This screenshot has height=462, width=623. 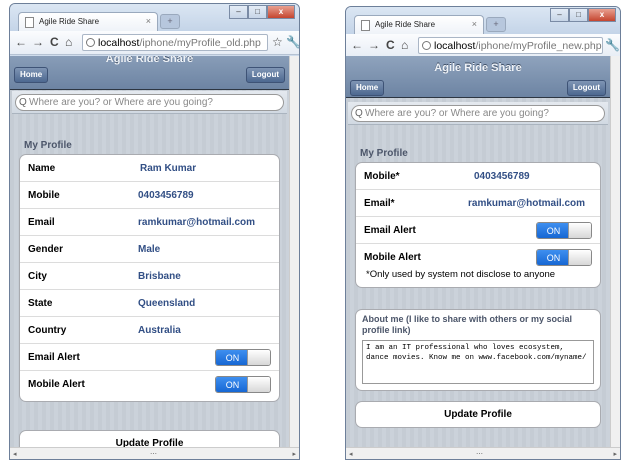 I want to click on profile-row-mobile: Mobile* 0403456789, so click(x=478, y=176).